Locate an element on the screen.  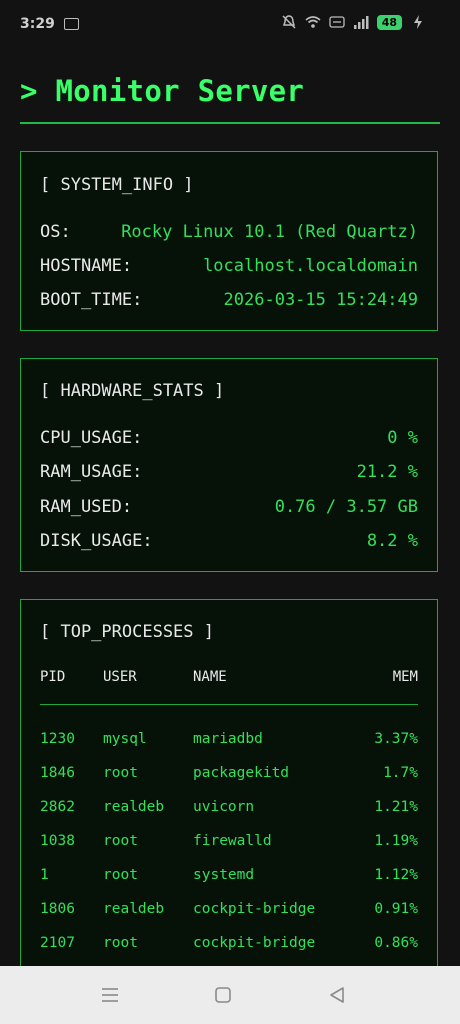
ram-used-row: RAM_USED: 0.76 / 3.57 GB is located at coordinates (229, 507).